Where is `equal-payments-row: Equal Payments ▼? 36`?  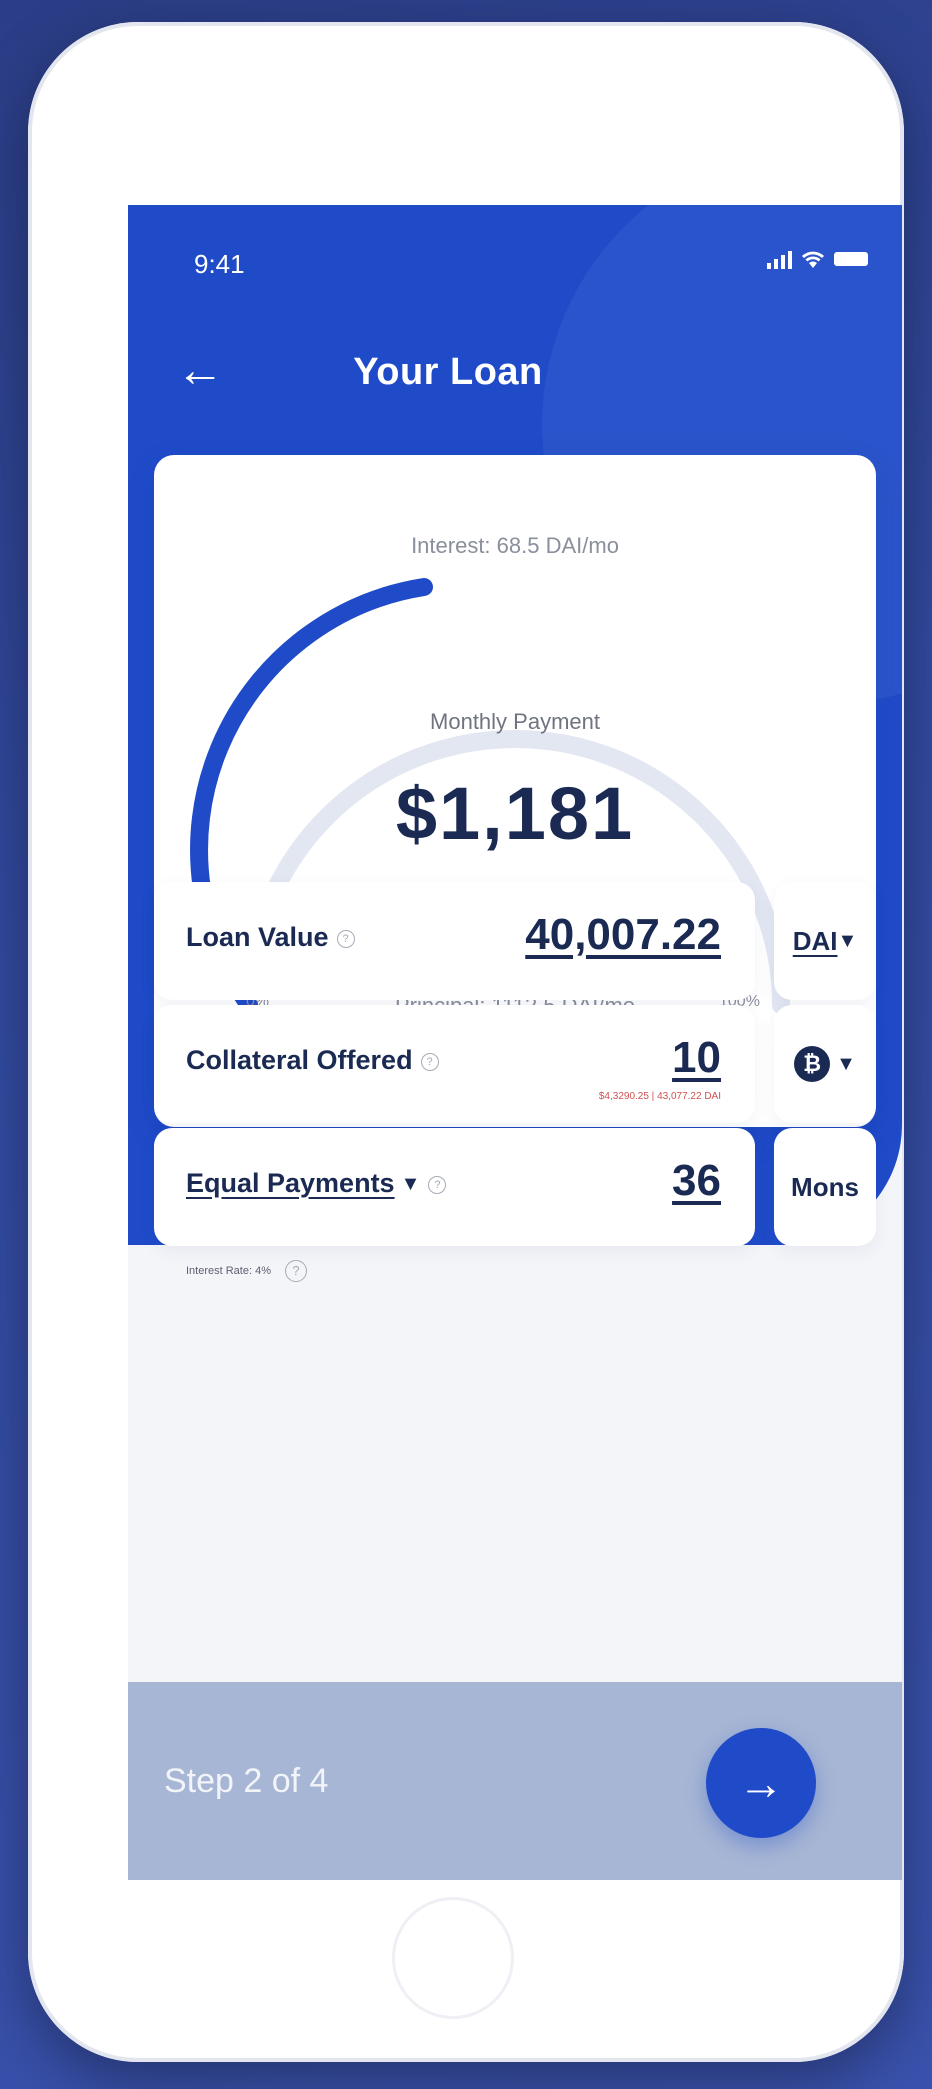 equal-payments-row: Equal Payments ▼? 36 is located at coordinates (454, 1187).